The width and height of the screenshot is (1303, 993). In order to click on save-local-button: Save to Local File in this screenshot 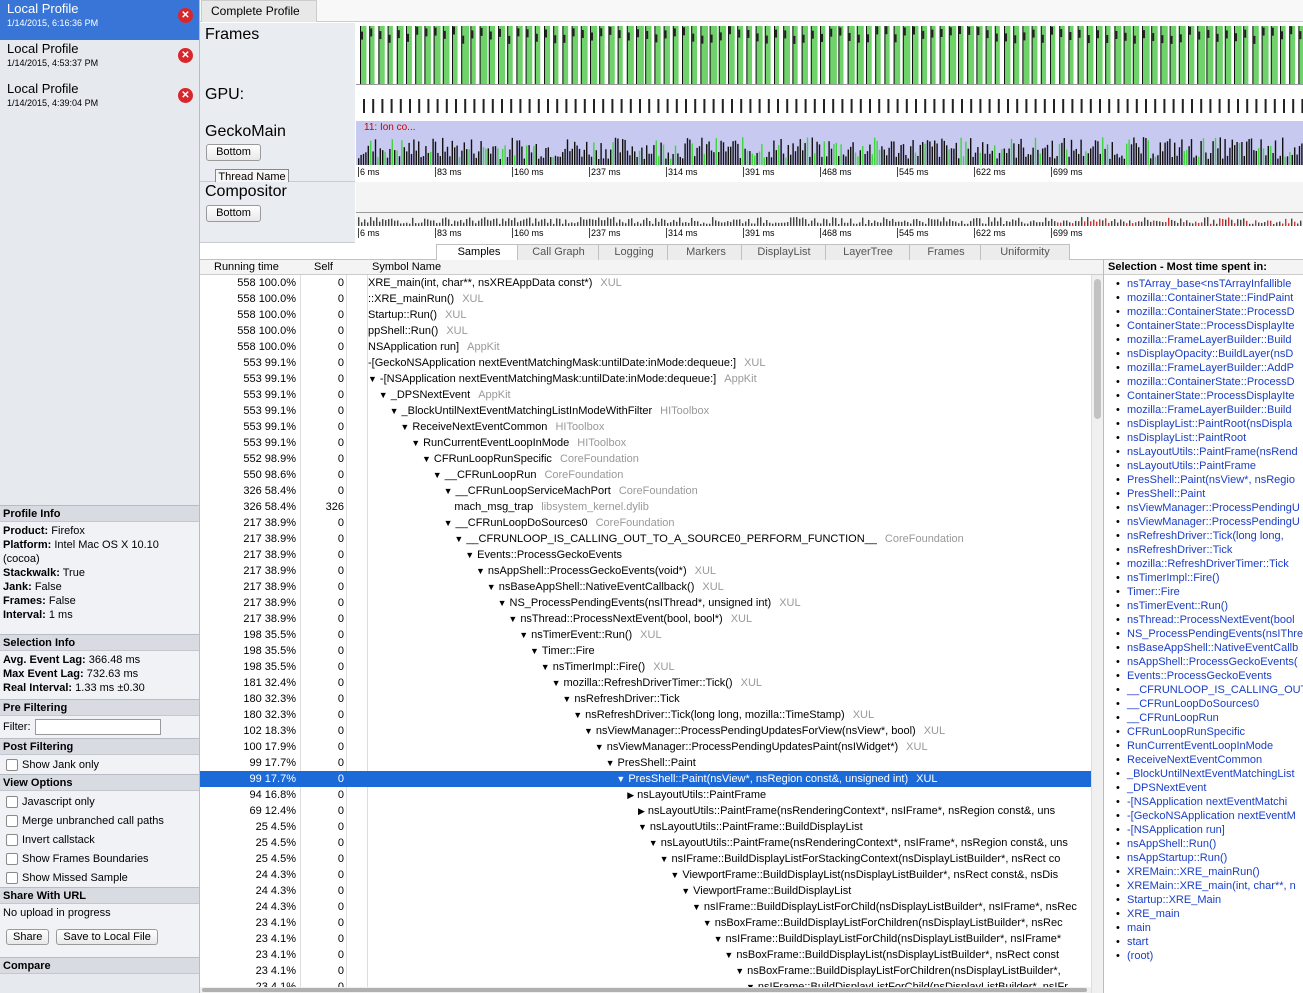, I will do `click(107, 937)`.